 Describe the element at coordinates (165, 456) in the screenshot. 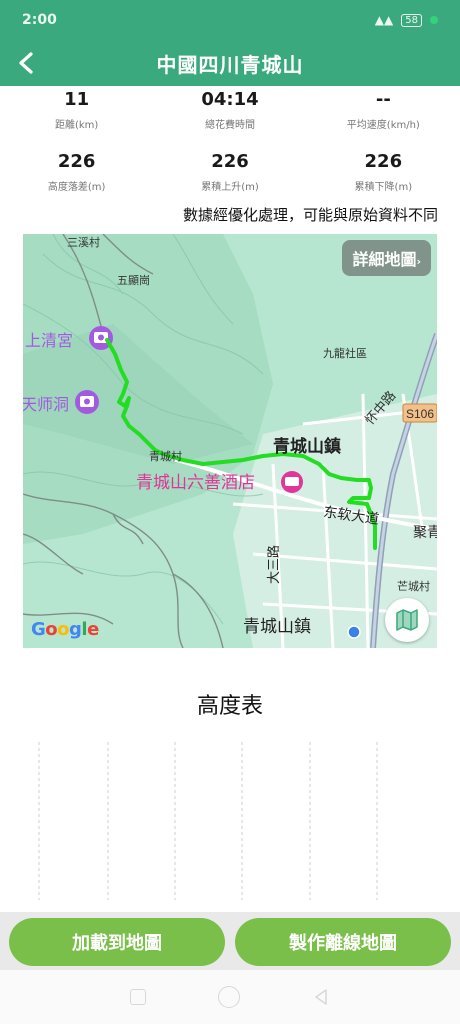

I see `label-qingcheng-cun: 青城村` at that location.